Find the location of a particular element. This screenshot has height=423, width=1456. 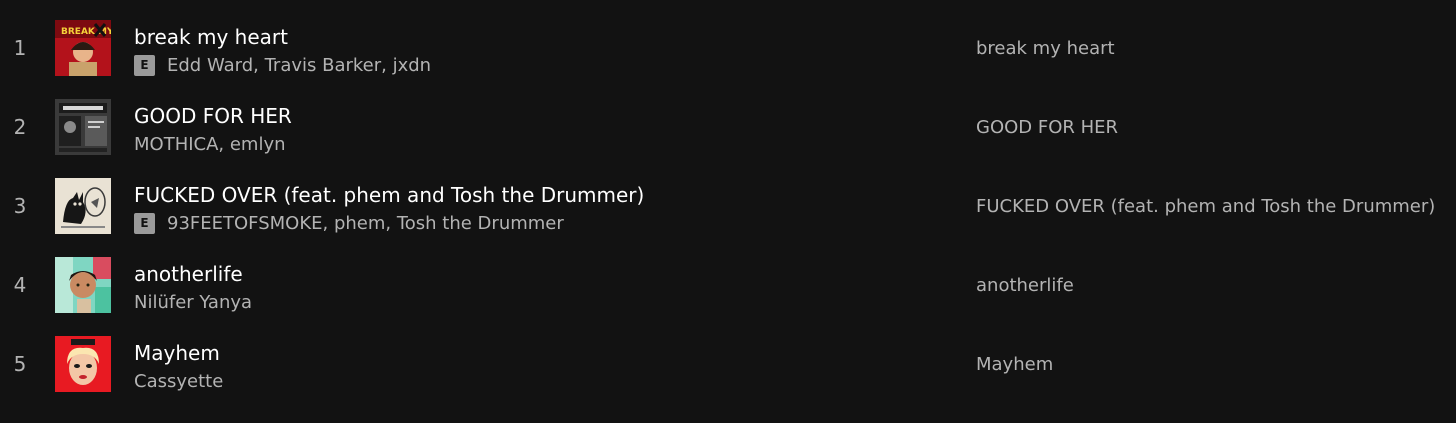

track-artists: 93FEETOFSMOKE, phem, Tosh the Drummer is located at coordinates (365, 223).